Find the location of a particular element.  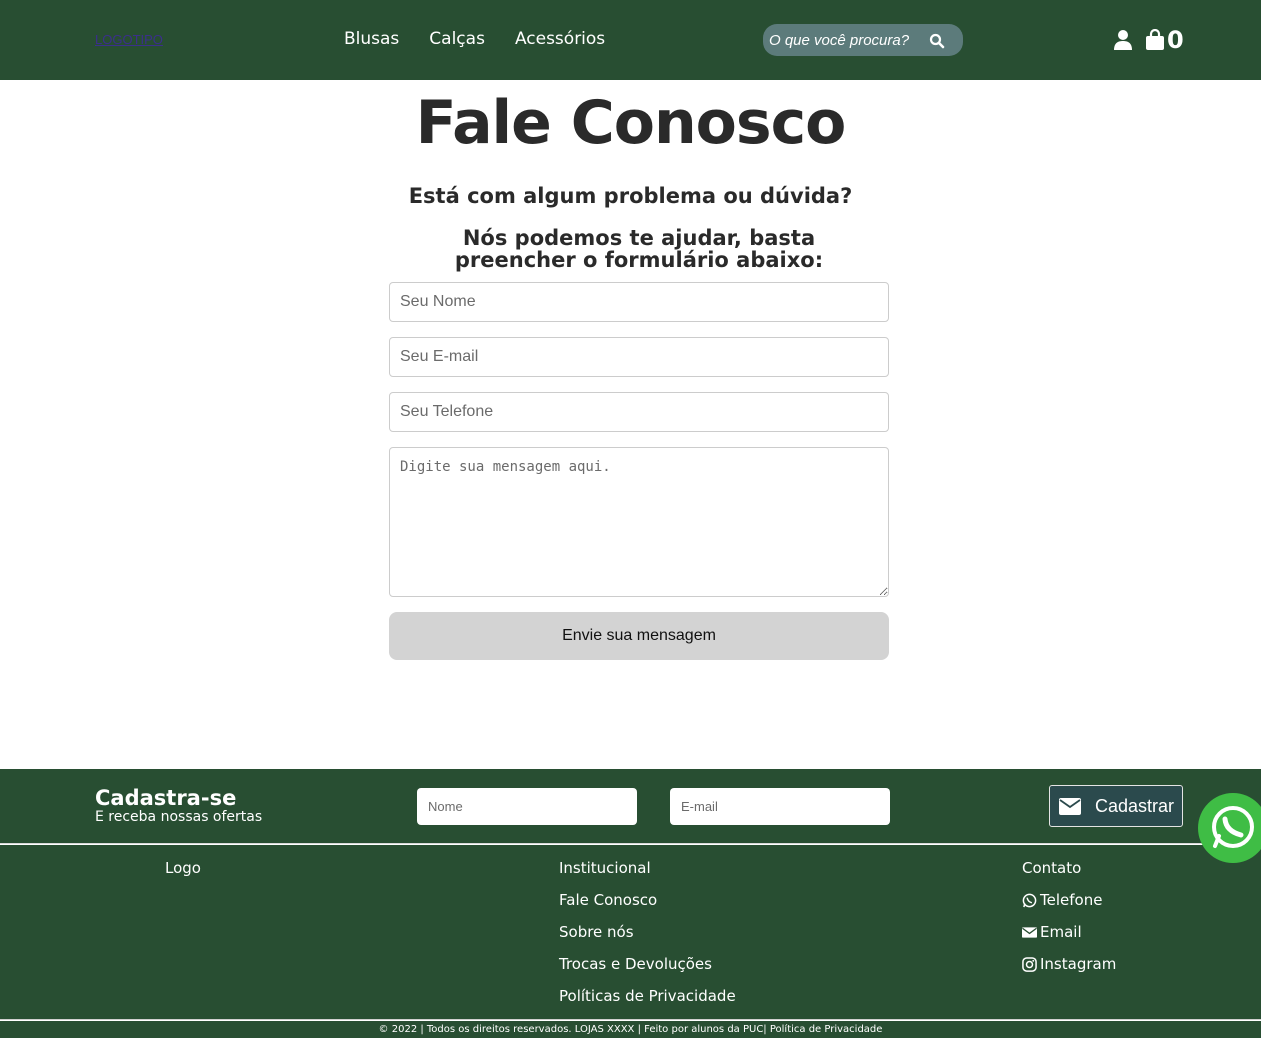

instagram-icon is located at coordinates (1029, 964).